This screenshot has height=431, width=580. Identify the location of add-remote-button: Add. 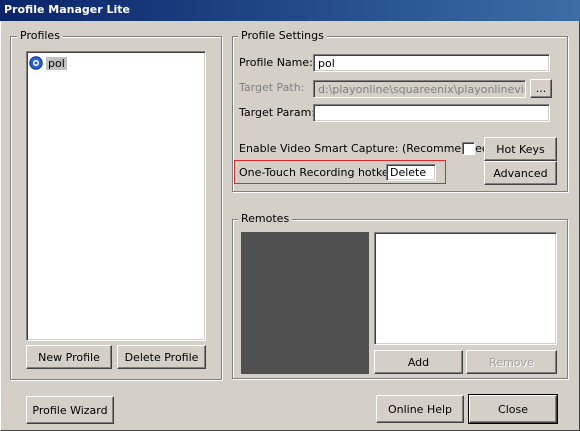
(418, 362).